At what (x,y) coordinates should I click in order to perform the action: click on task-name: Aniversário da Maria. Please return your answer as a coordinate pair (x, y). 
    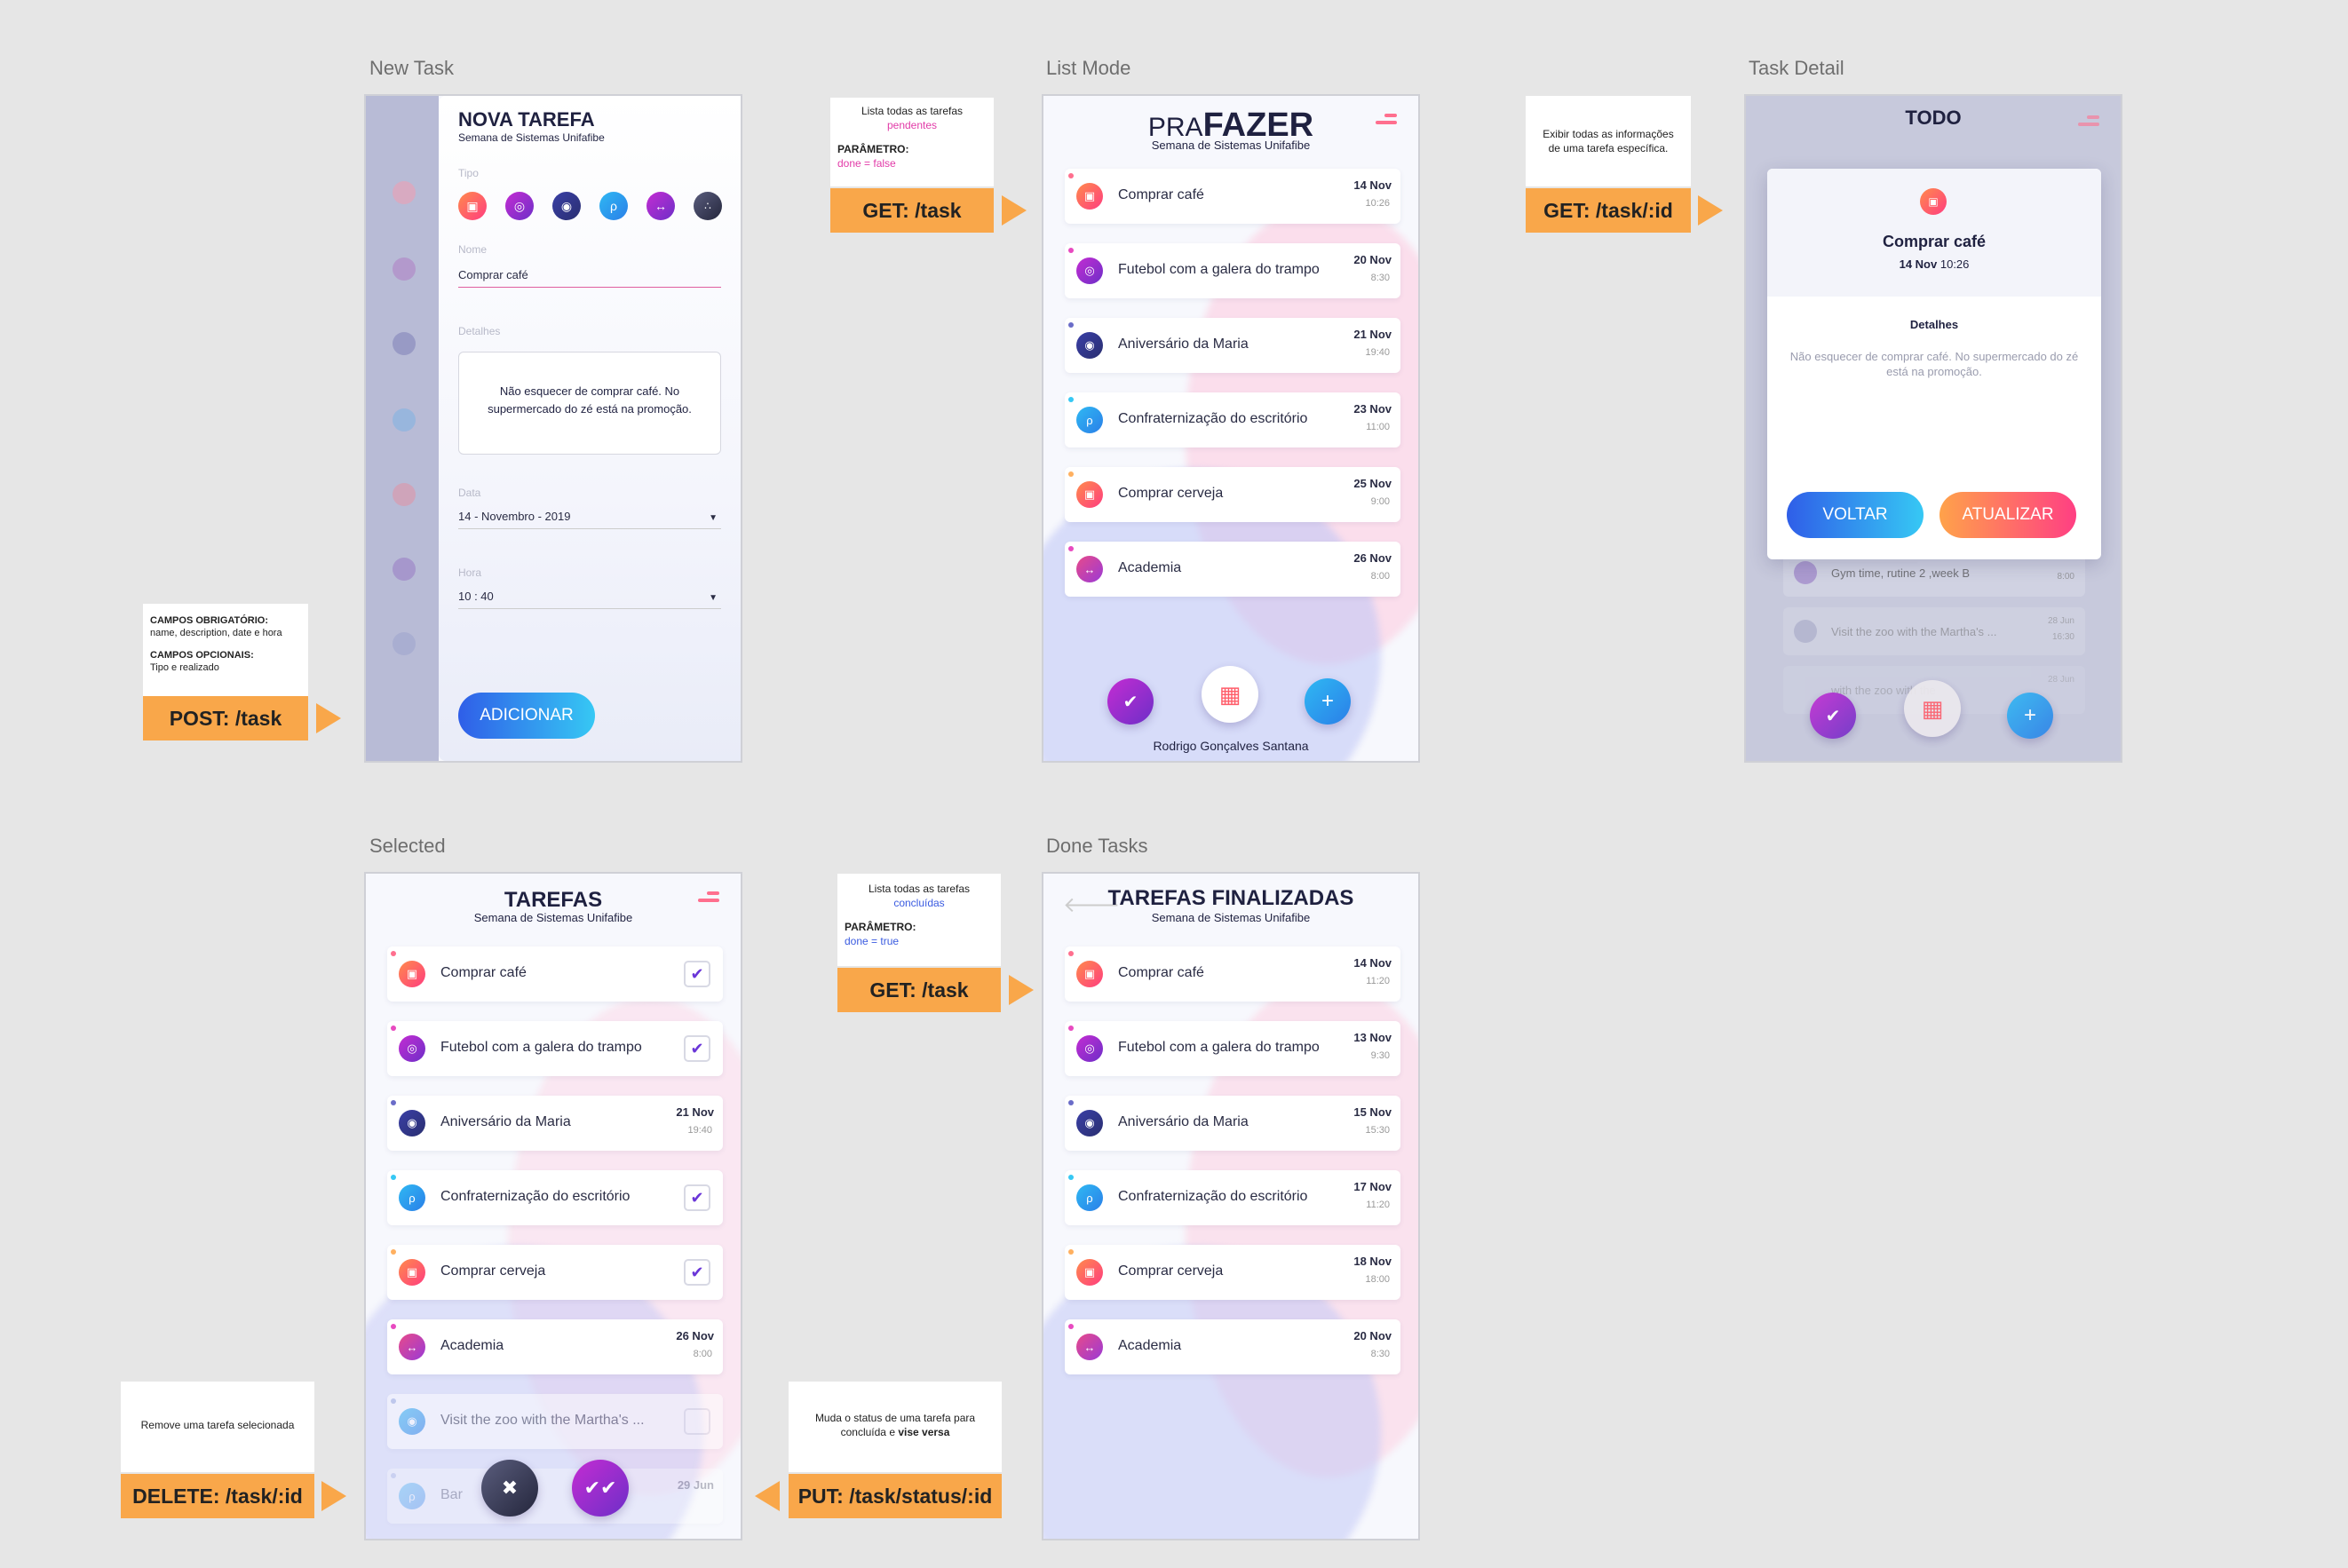
    Looking at the image, I should click on (506, 1121).